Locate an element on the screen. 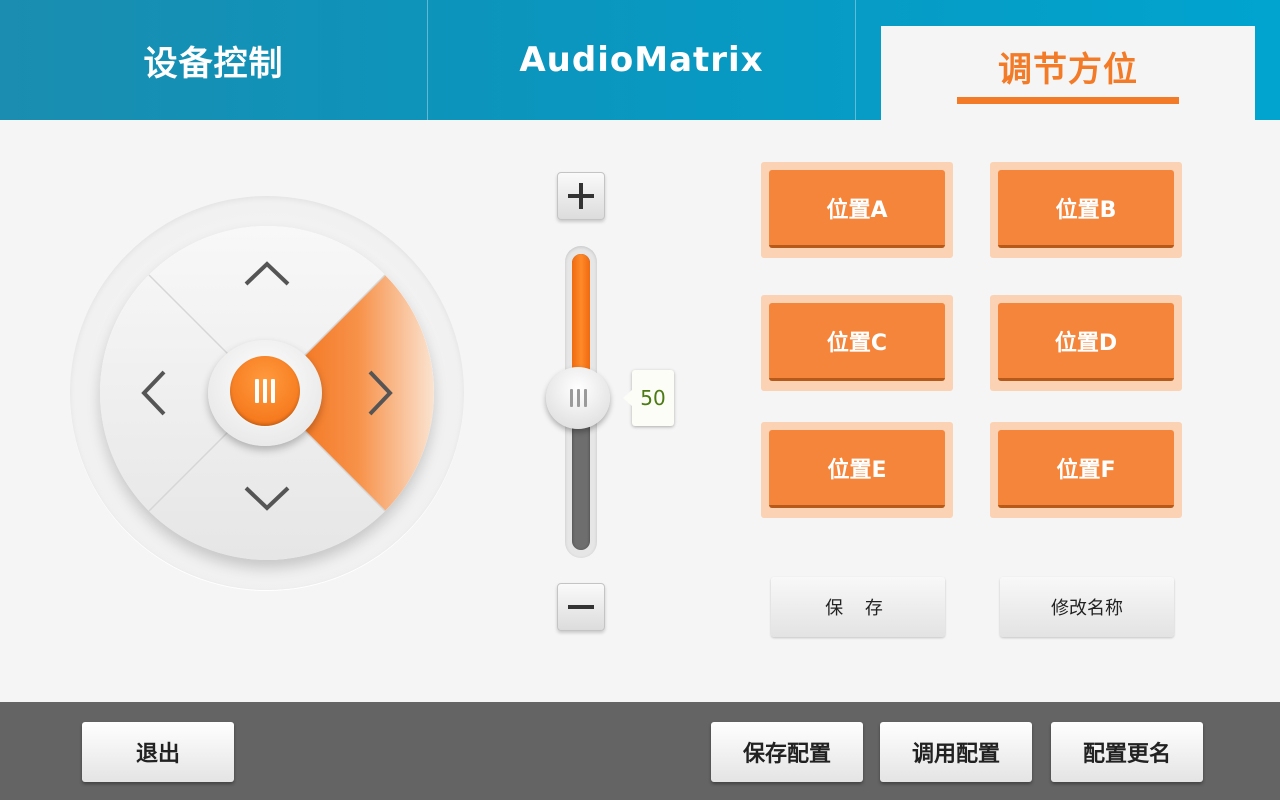  slider-thumb is located at coordinates (578, 398).